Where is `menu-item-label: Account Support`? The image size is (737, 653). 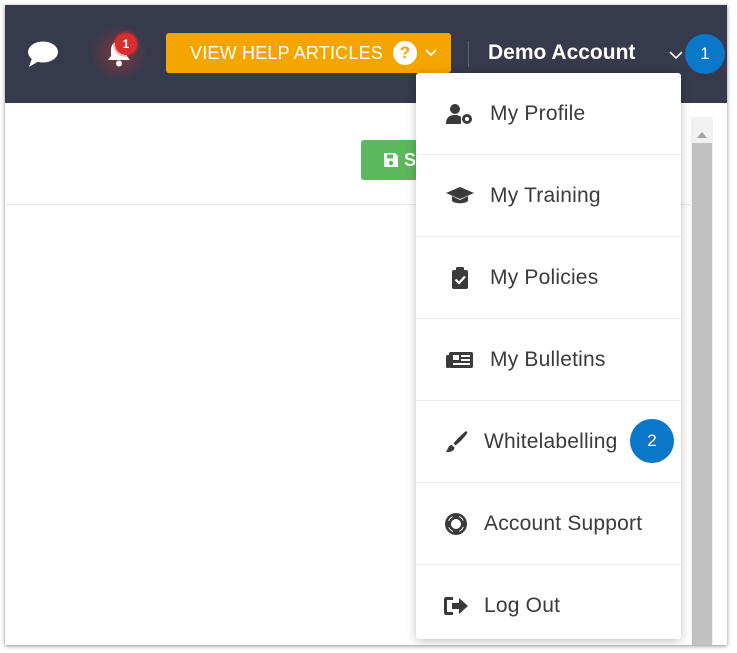 menu-item-label: Account Support is located at coordinates (563, 523).